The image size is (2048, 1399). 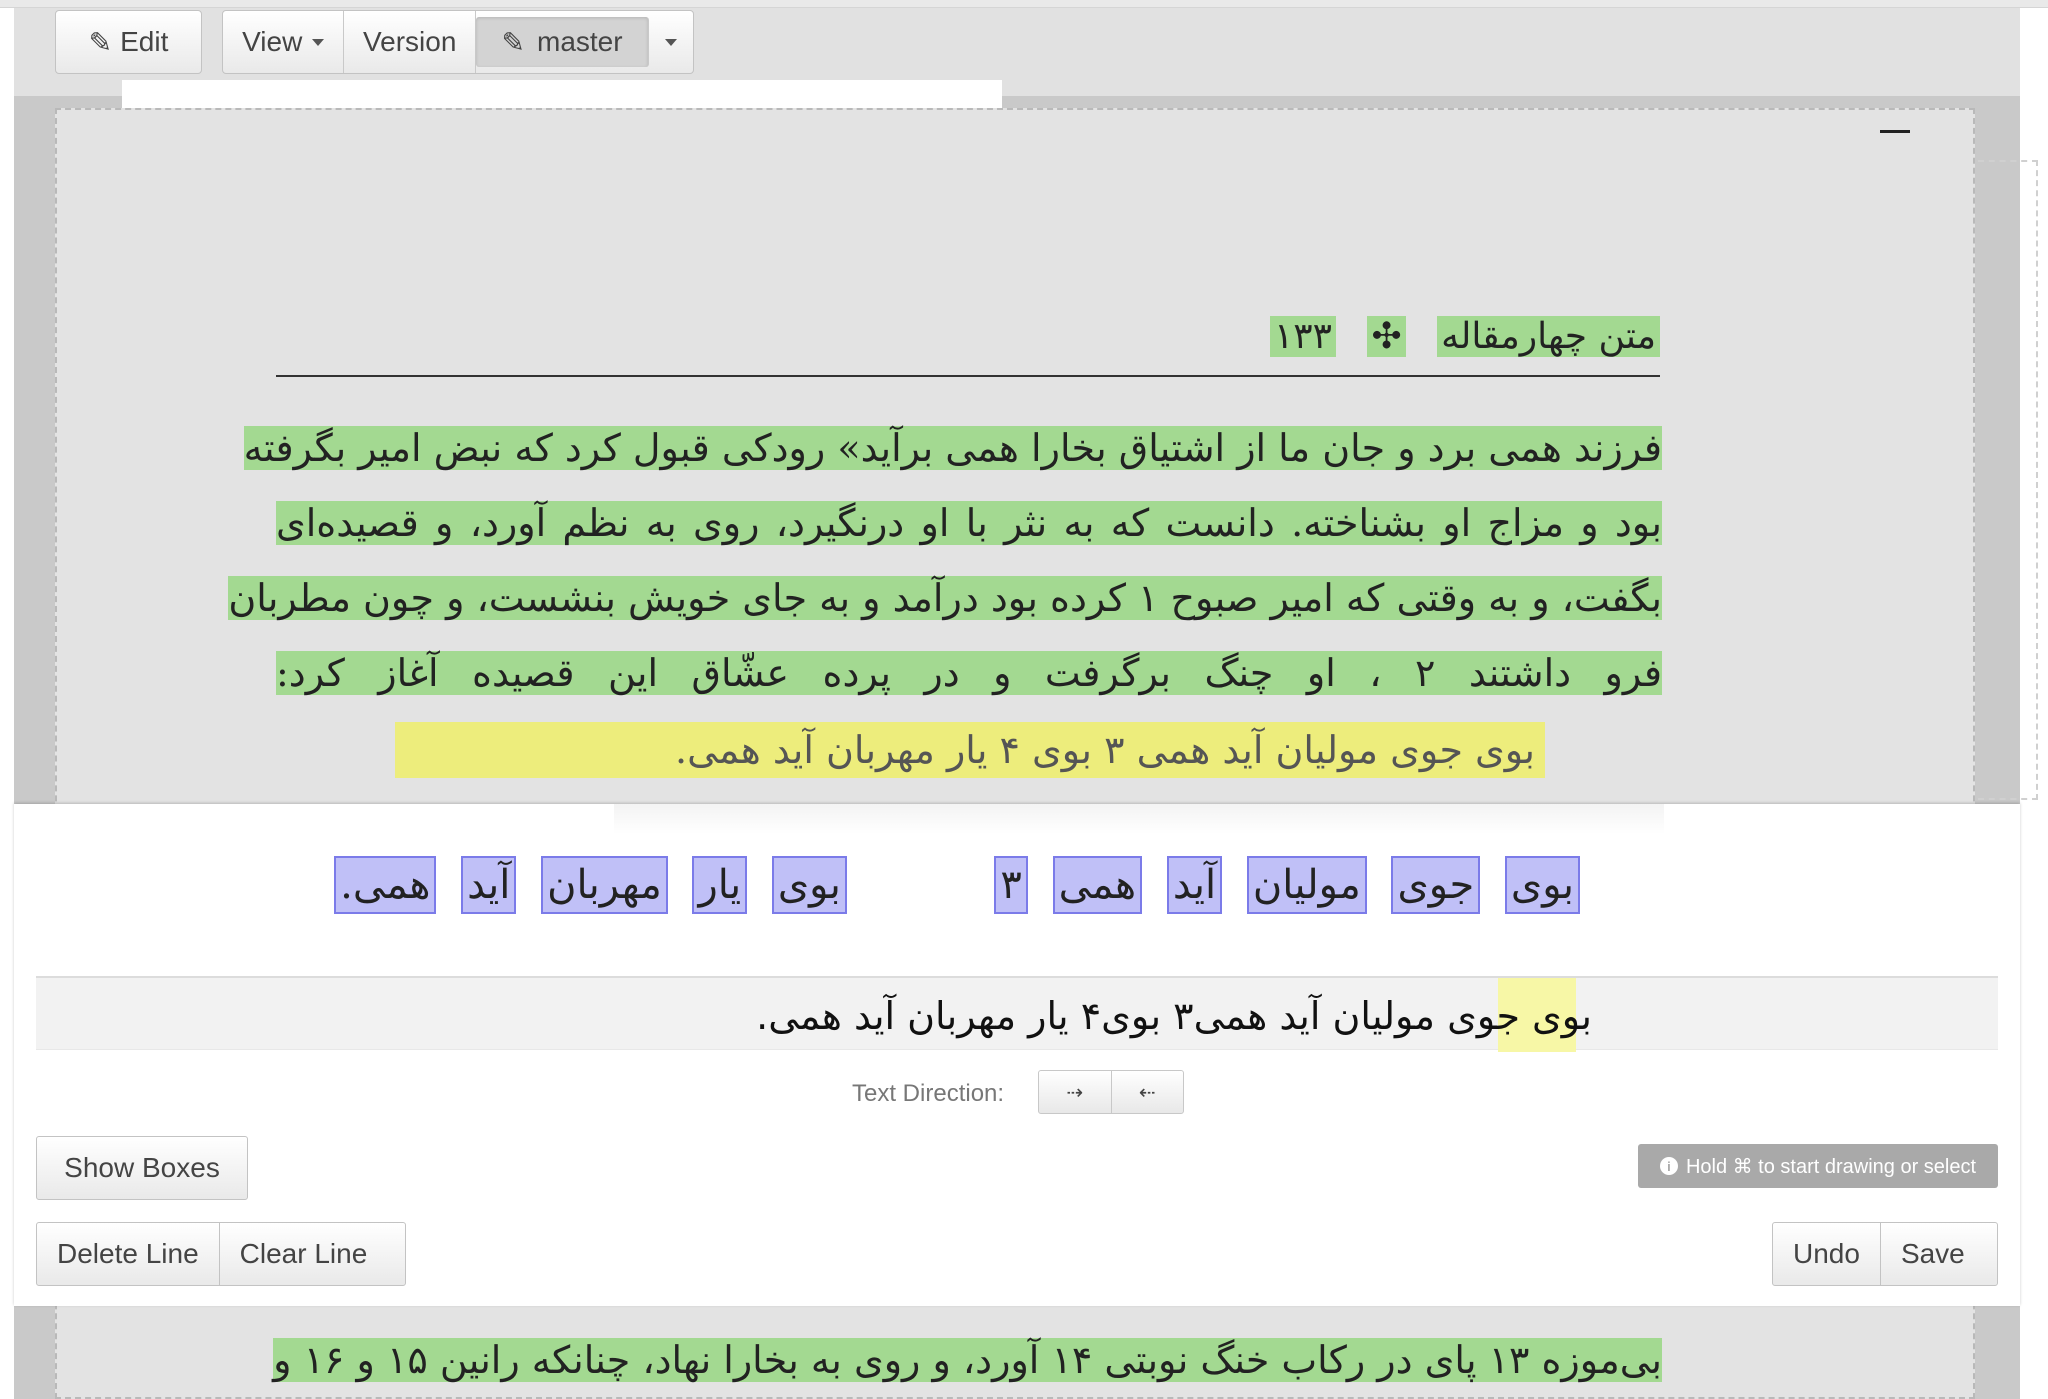 What do you see at coordinates (968, 346) in the screenshot?
I see `page-header: متن چهارمقاله ✣ ۱۳۳` at bounding box center [968, 346].